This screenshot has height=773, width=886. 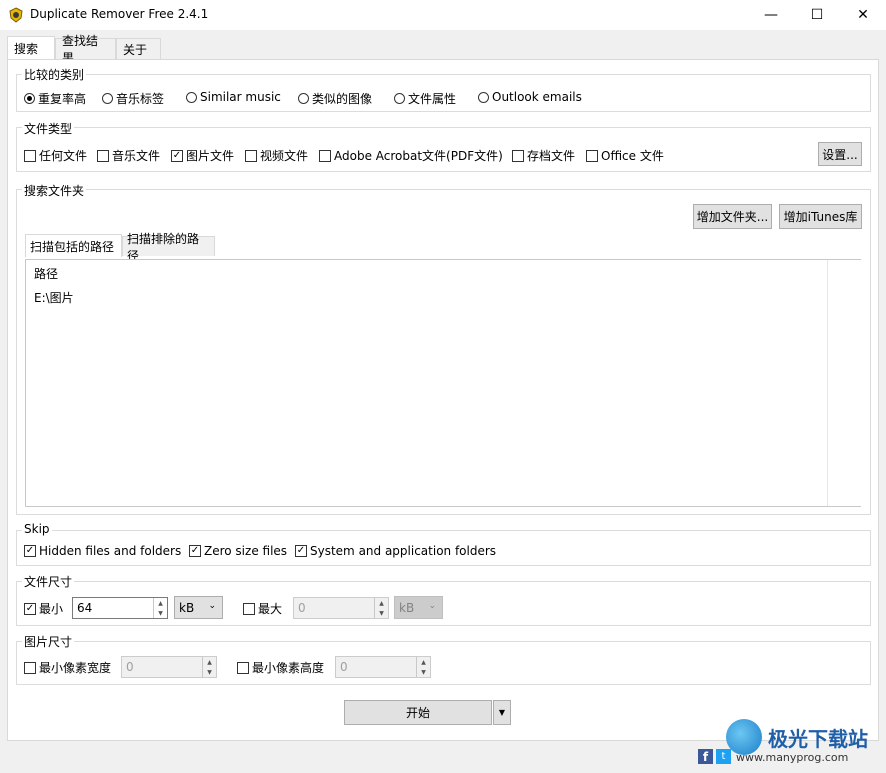 What do you see at coordinates (43, 608) in the screenshot?
I see `checkbox-min-size: ✓ 最小` at bounding box center [43, 608].